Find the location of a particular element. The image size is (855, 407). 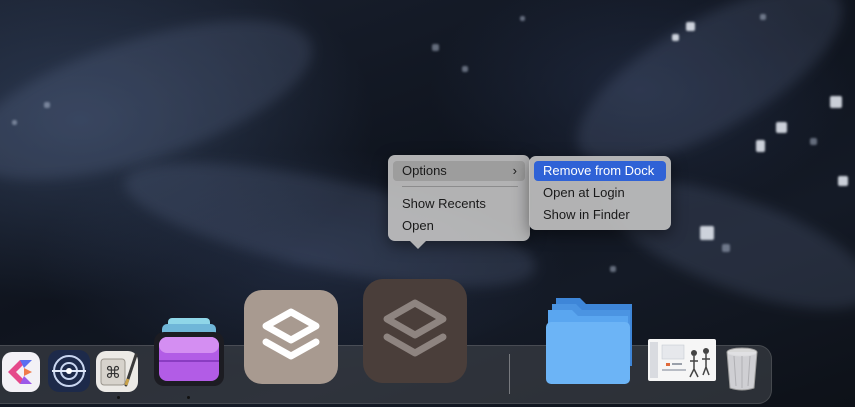

menu-item-label: Show Recents is located at coordinates (444, 203).